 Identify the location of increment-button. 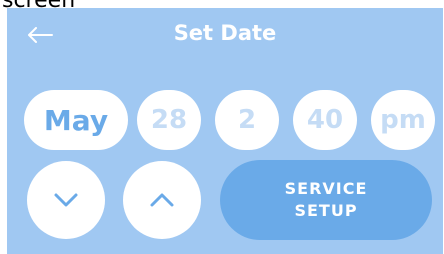
(162, 200).